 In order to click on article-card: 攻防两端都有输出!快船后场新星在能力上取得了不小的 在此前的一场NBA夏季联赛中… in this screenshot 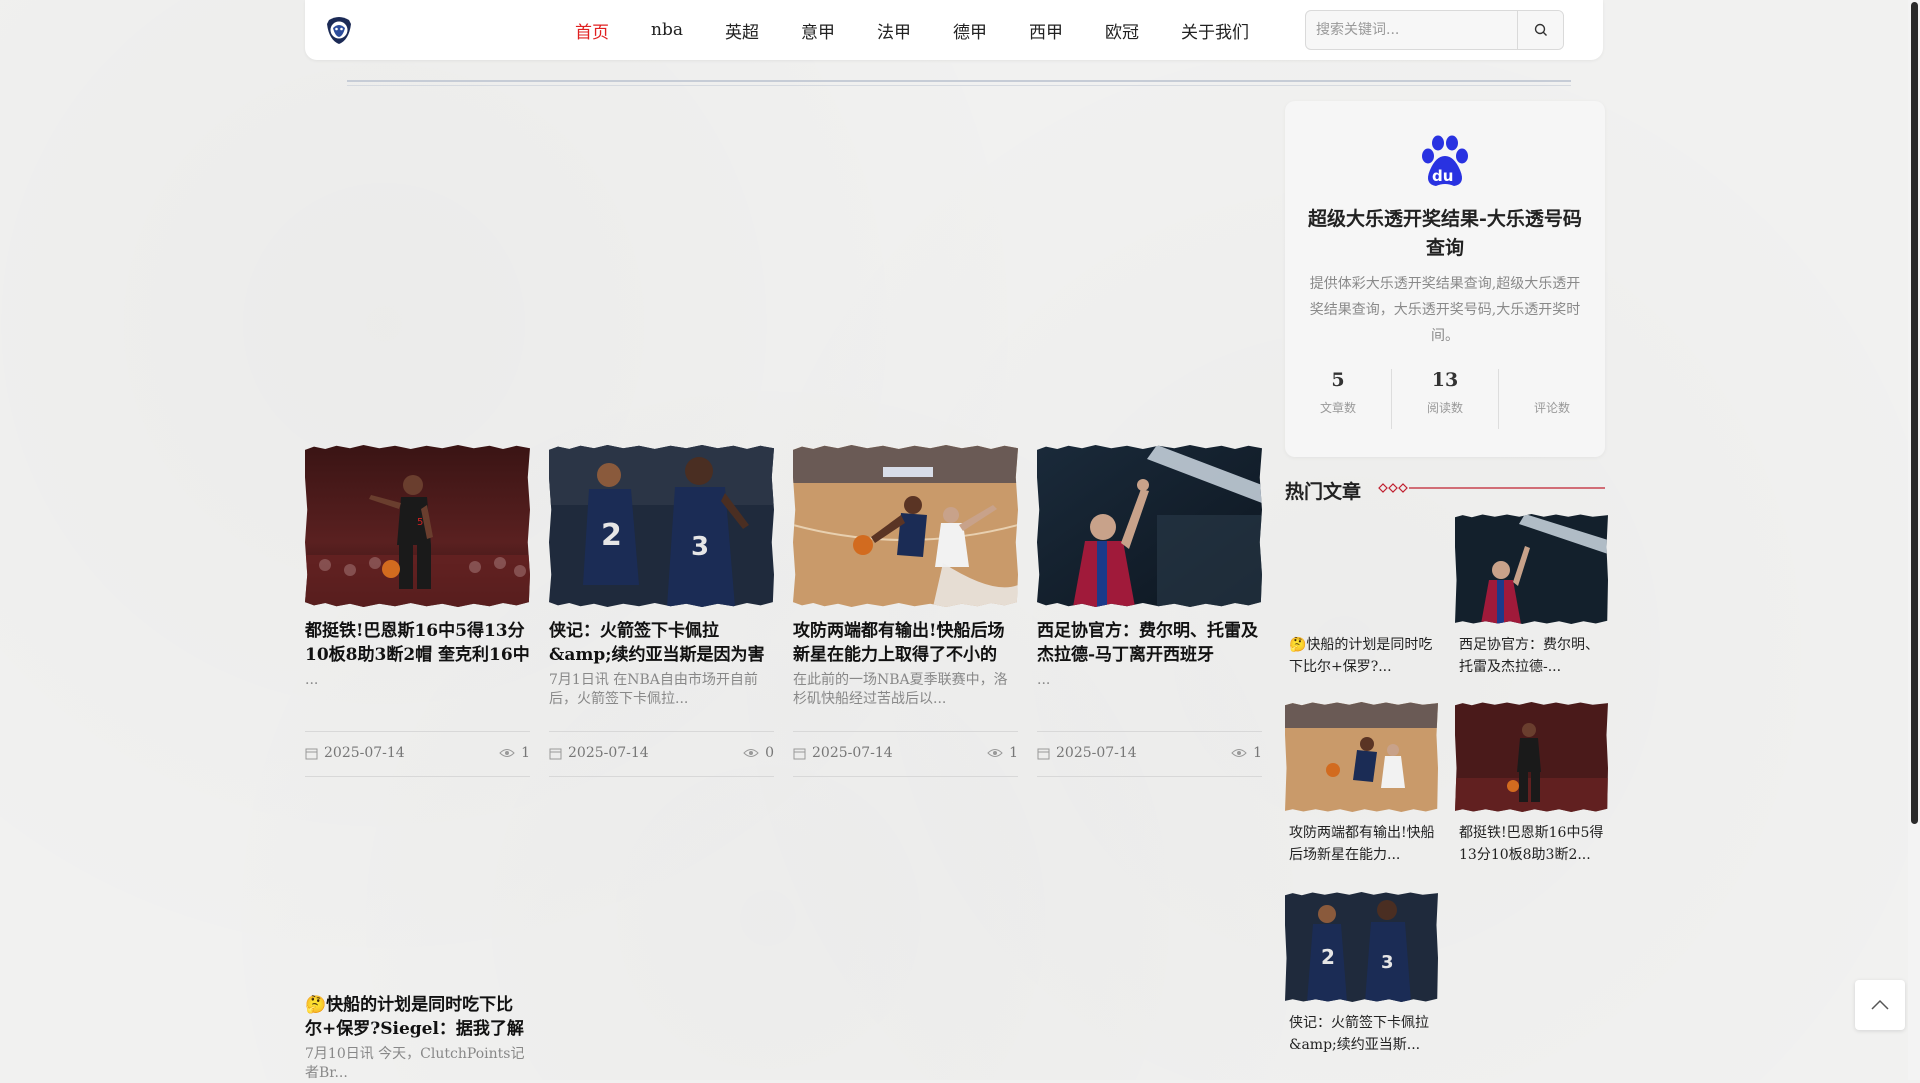, I will do `click(905, 611)`.